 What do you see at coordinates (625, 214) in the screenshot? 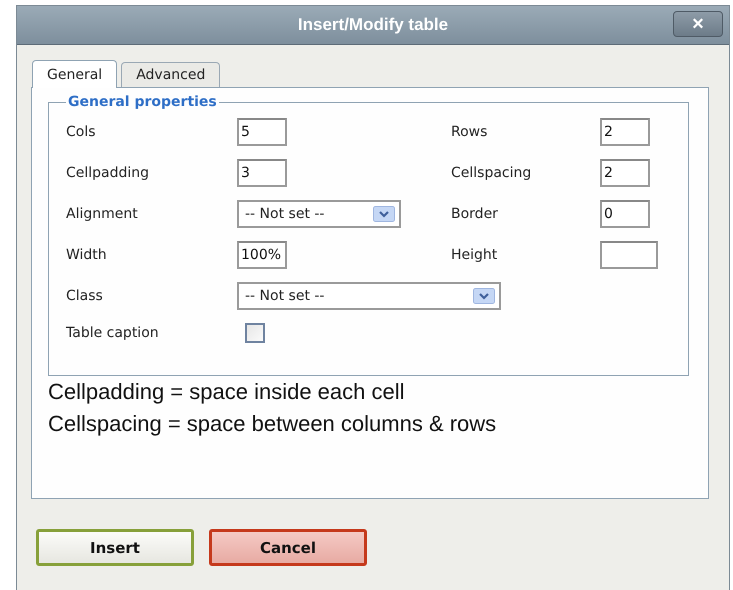
I see `input-field: 0` at bounding box center [625, 214].